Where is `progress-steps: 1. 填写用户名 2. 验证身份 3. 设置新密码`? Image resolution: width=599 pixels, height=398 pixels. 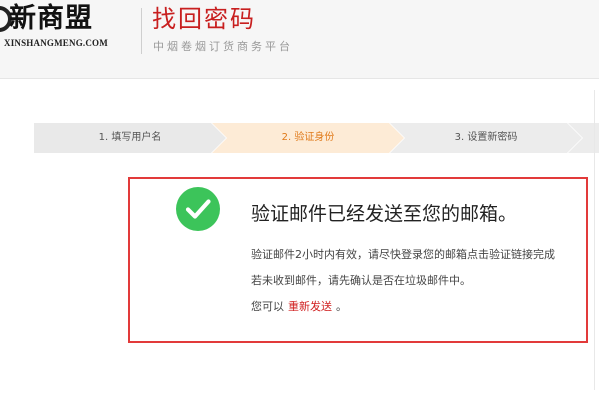 progress-steps: 1. 填写用户名 2. 验证身份 3. 设置新密码 is located at coordinates (316, 138).